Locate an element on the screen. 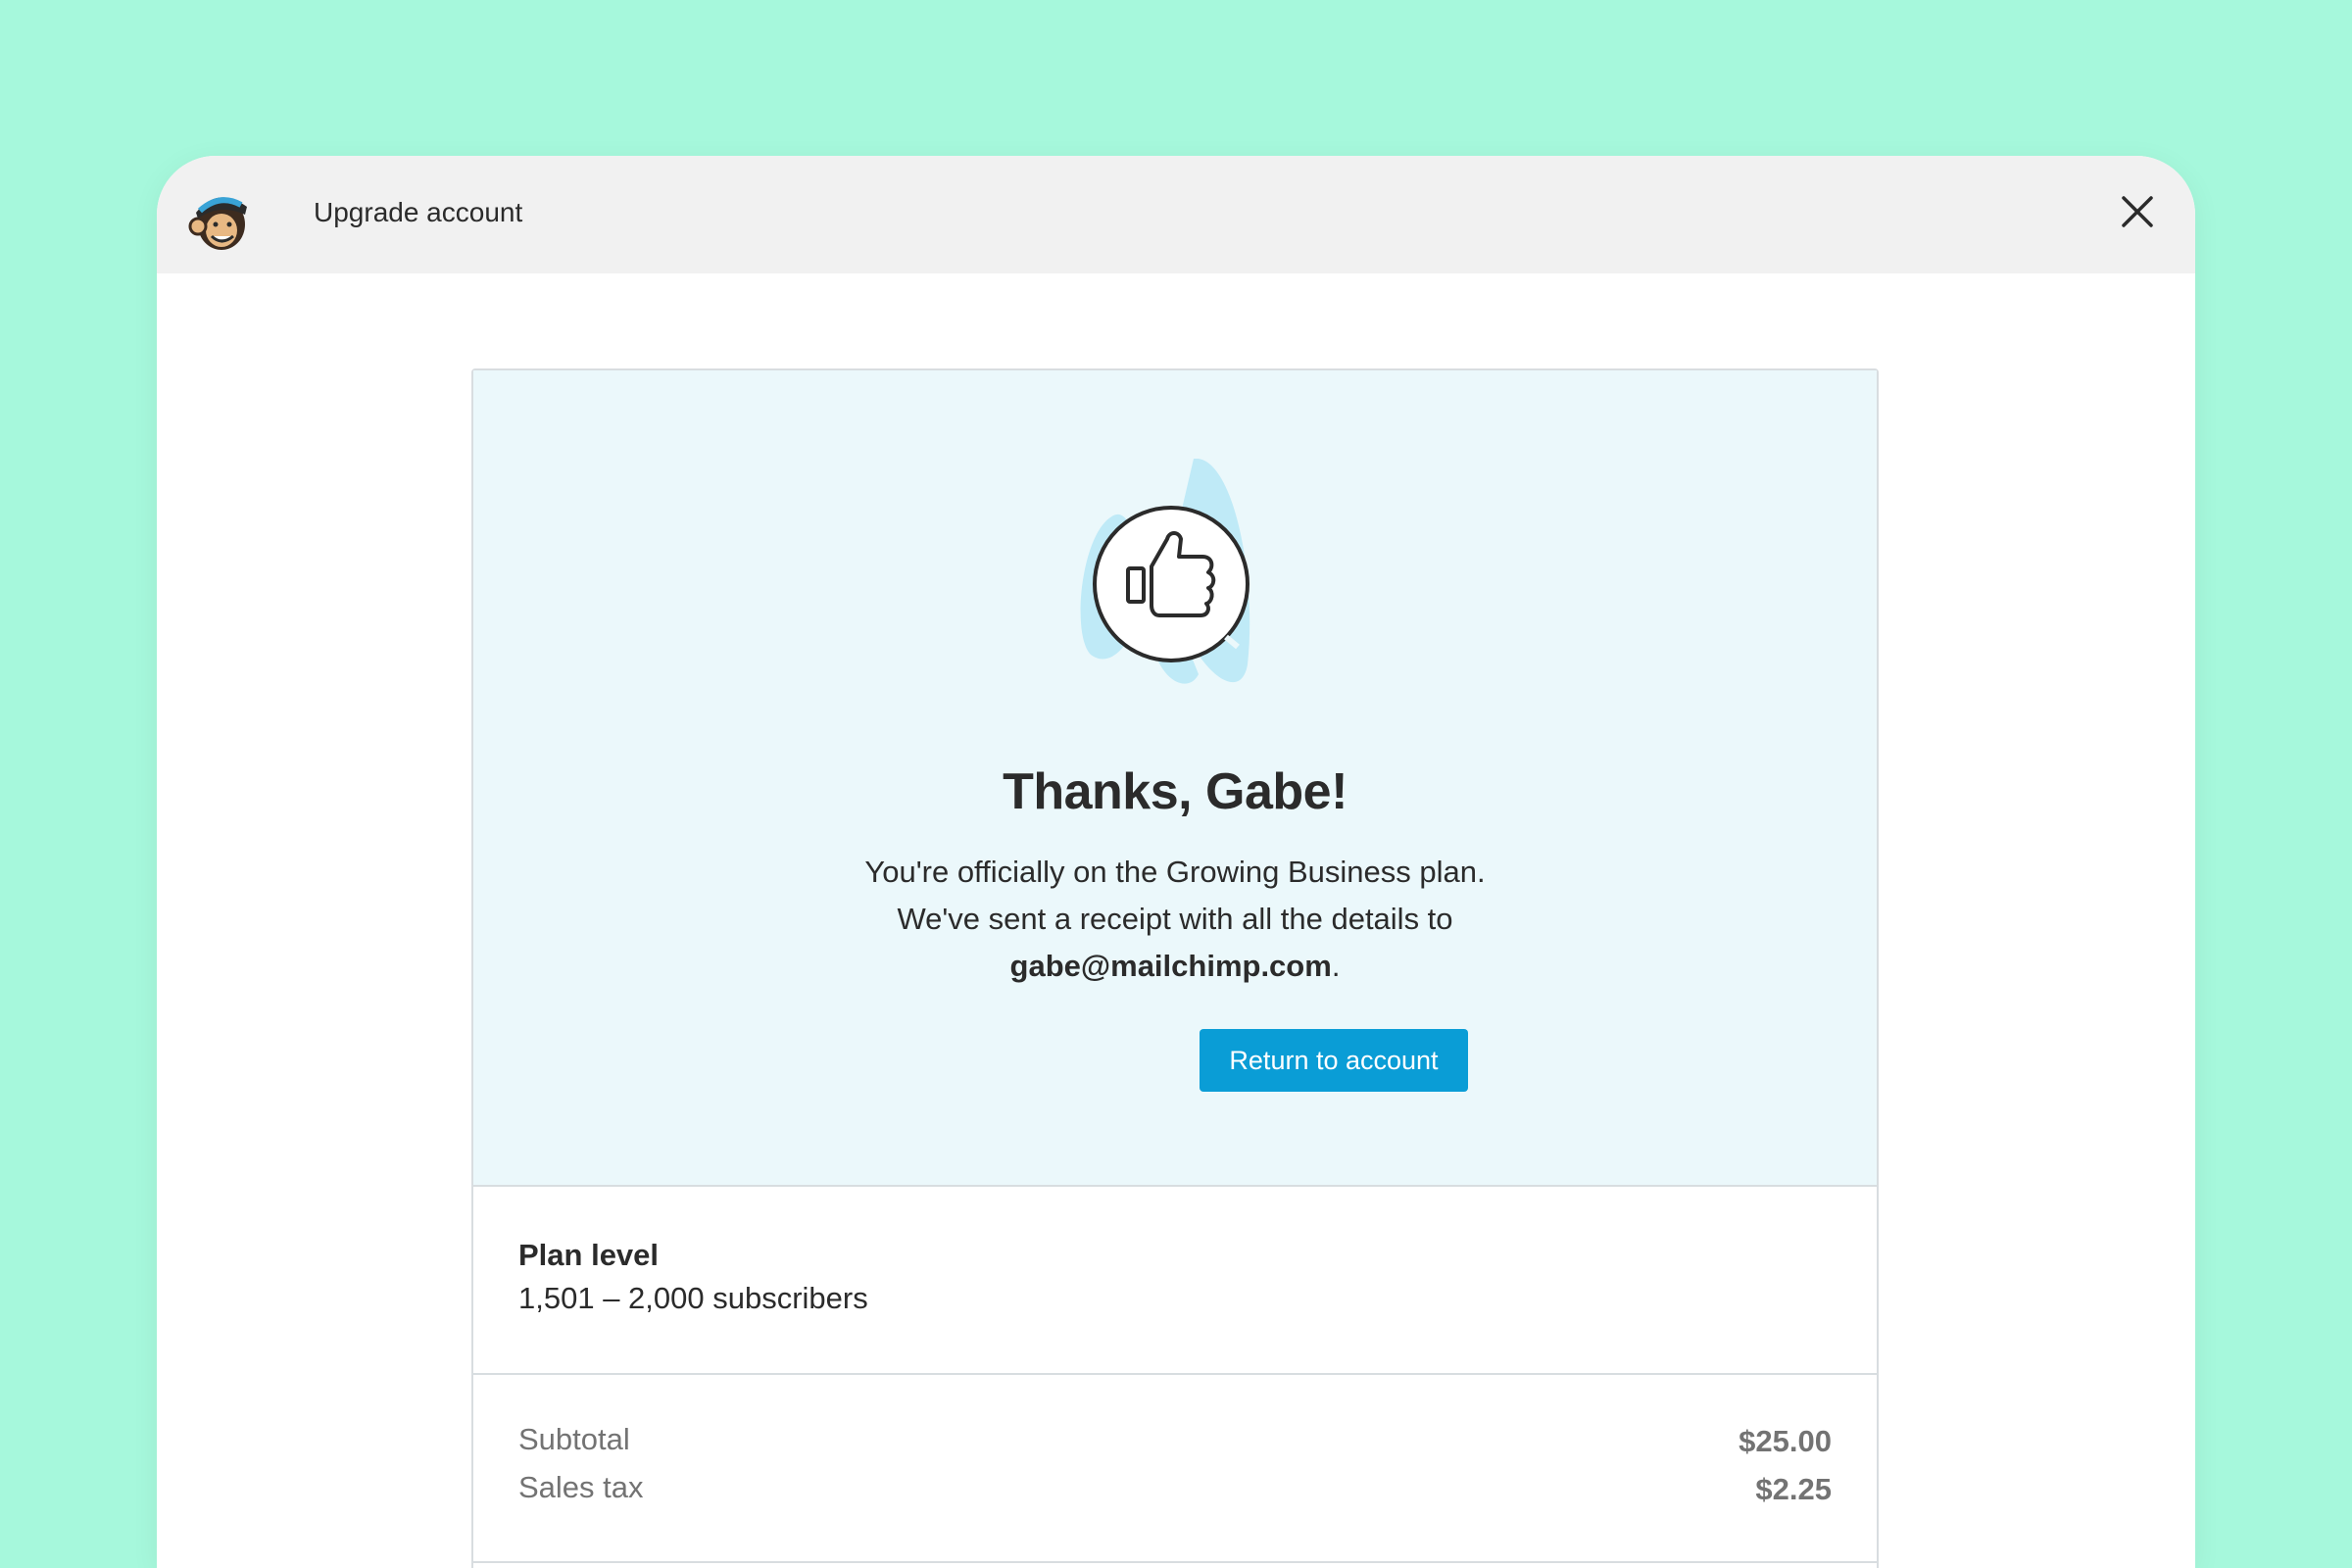  thumbs-up-icon is located at coordinates (1165, 571).